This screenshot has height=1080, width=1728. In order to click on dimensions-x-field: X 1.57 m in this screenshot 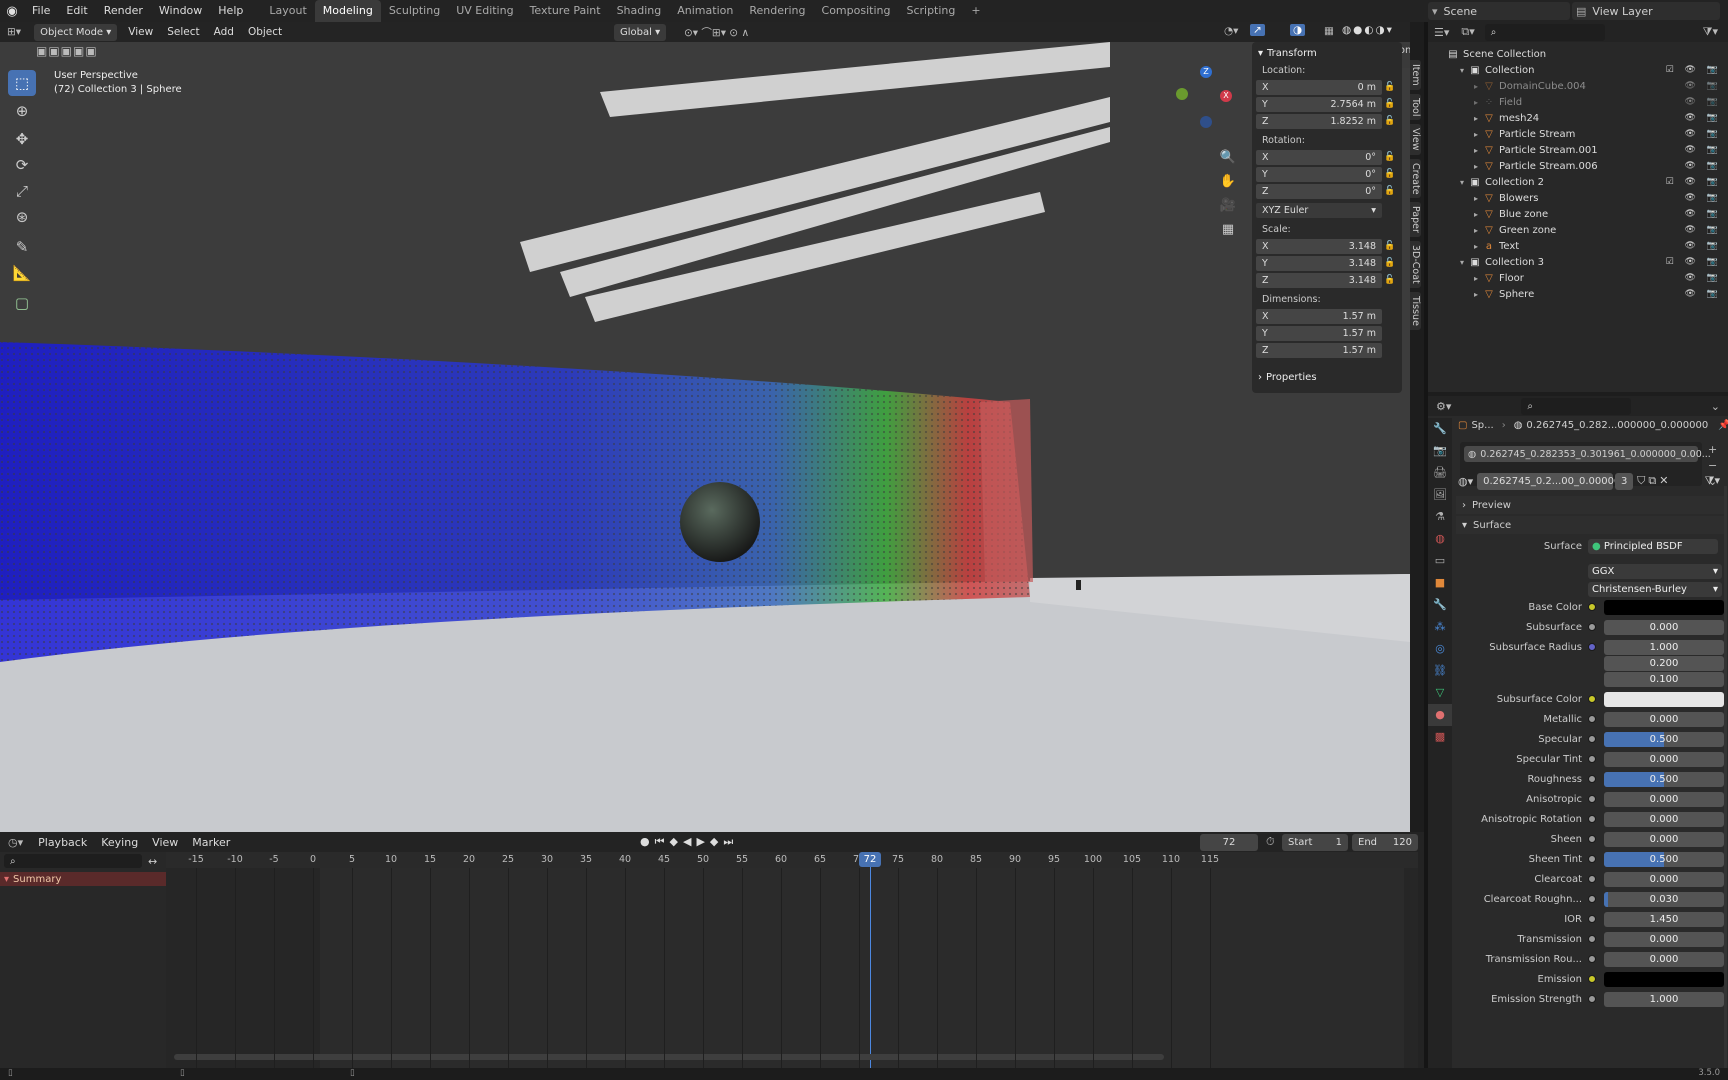, I will do `click(1319, 316)`.